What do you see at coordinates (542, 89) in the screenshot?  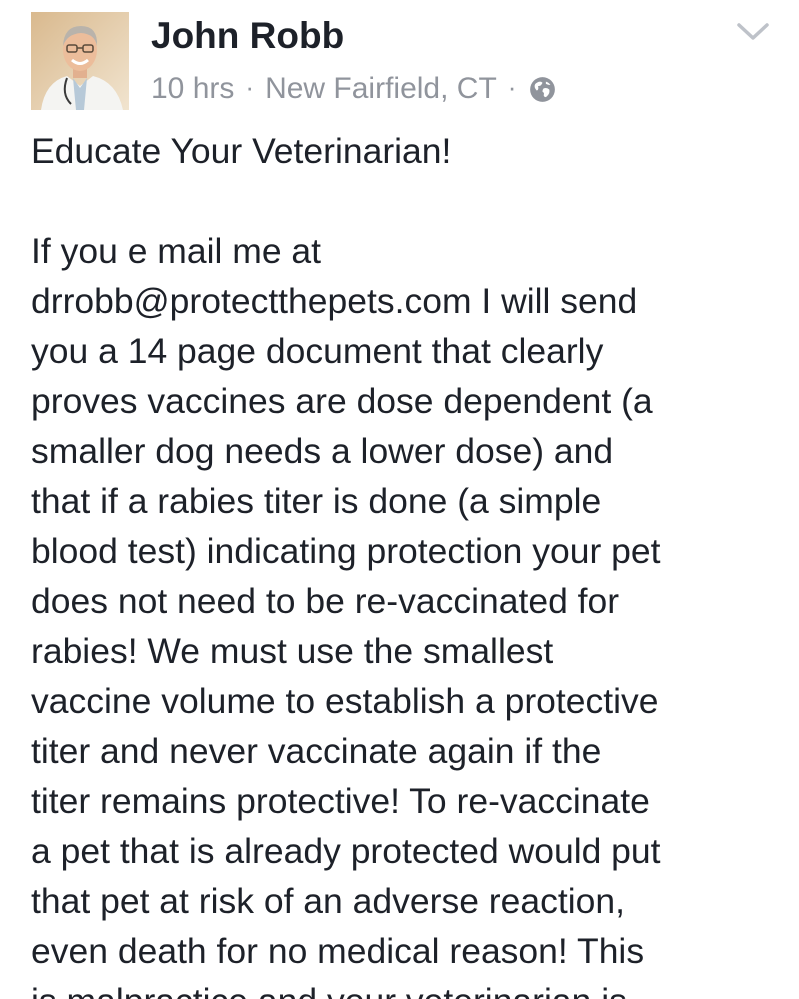 I see `globe-icon` at bounding box center [542, 89].